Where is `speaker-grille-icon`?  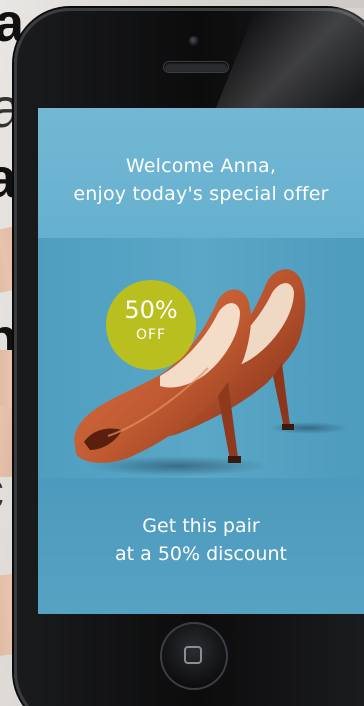 speaker-grille-icon is located at coordinates (196, 67).